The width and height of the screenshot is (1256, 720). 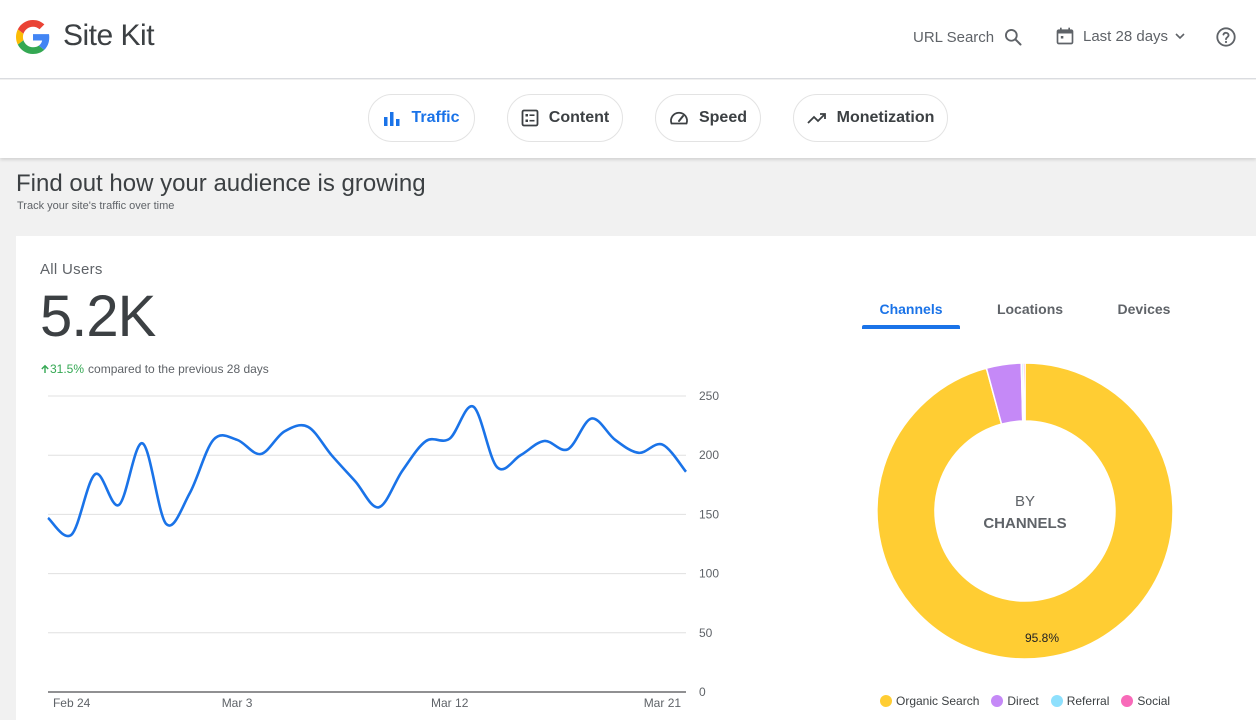 What do you see at coordinates (71, 269) in the screenshot?
I see `metric-label: All Users` at bounding box center [71, 269].